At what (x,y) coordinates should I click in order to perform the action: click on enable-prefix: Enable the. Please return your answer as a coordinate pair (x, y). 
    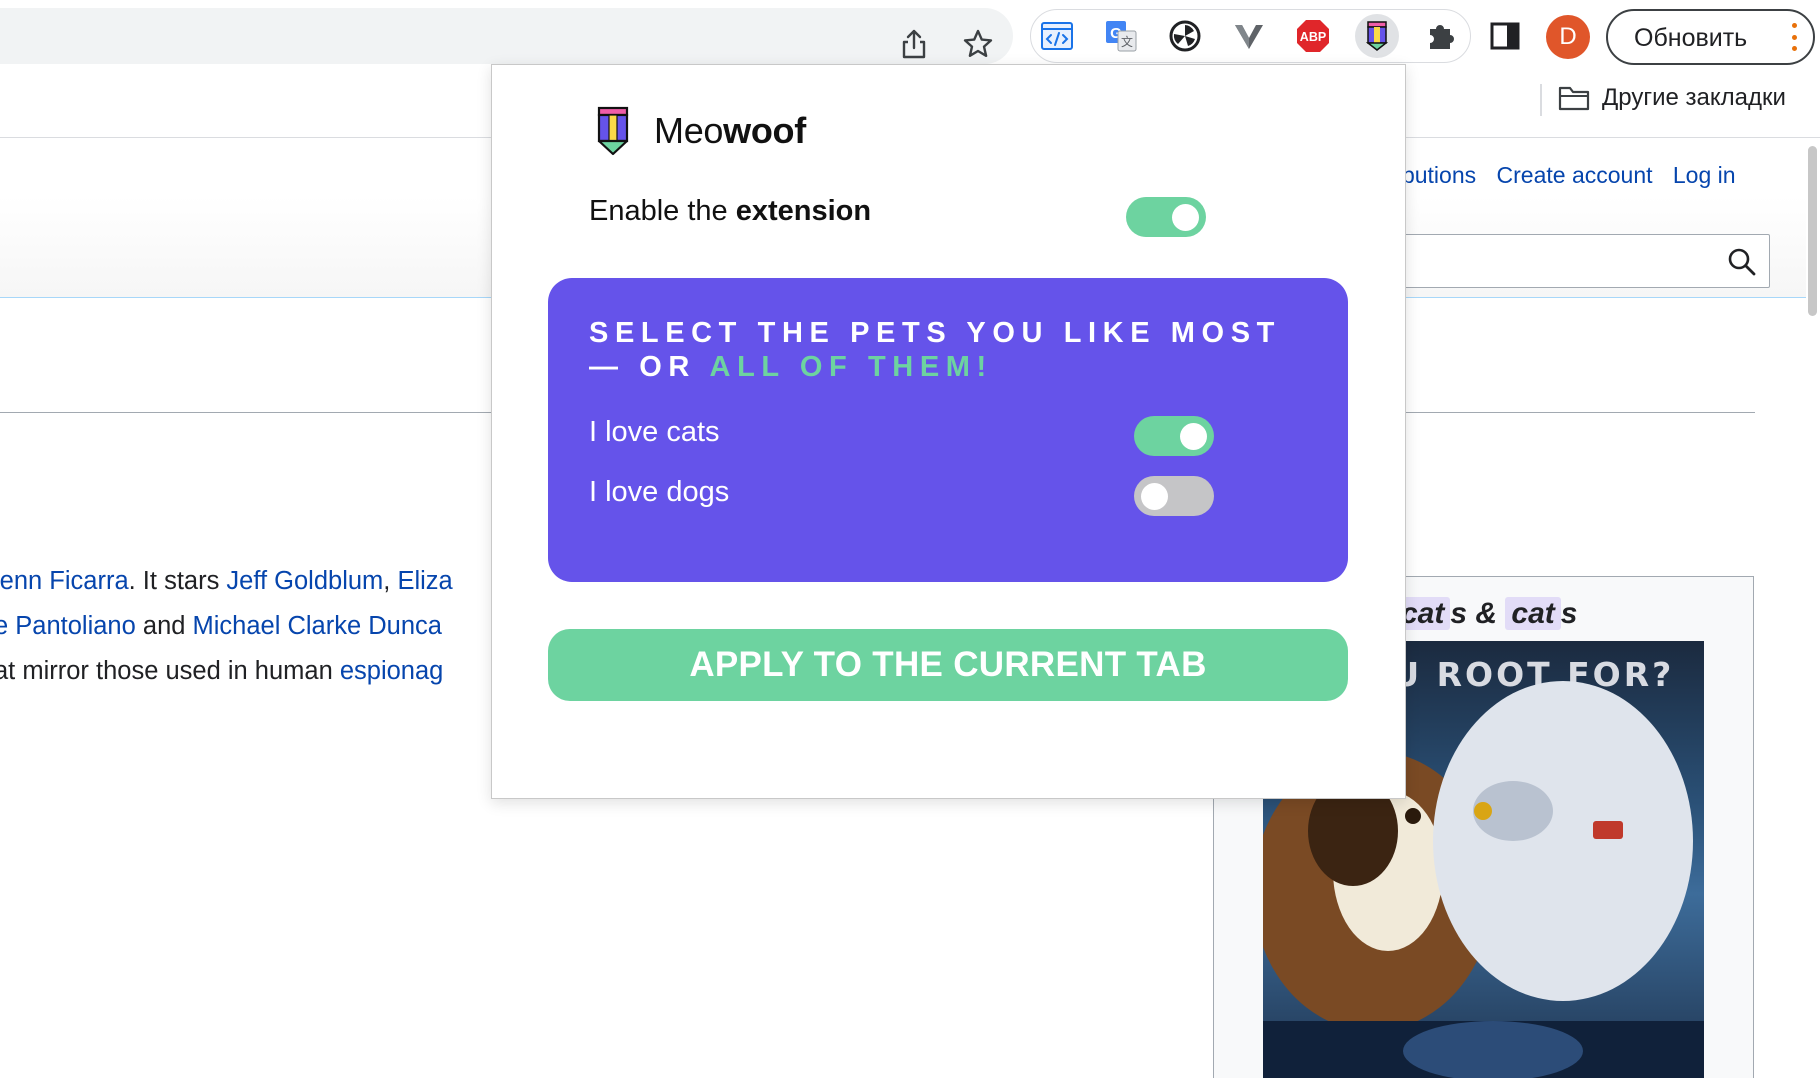
    Looking at the image, I should click on (662, 211).